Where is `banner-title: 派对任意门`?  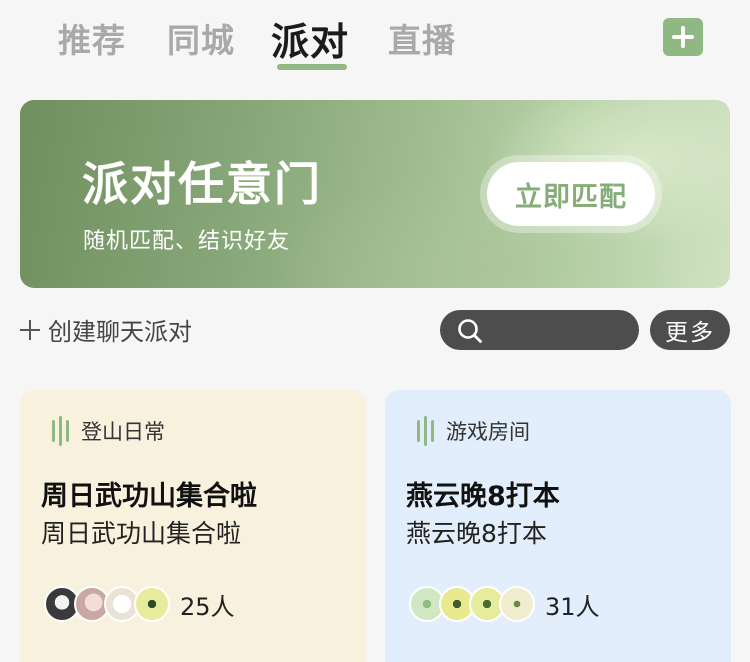
banner-title: 派对任意门 is located at coordinates (202, 184).